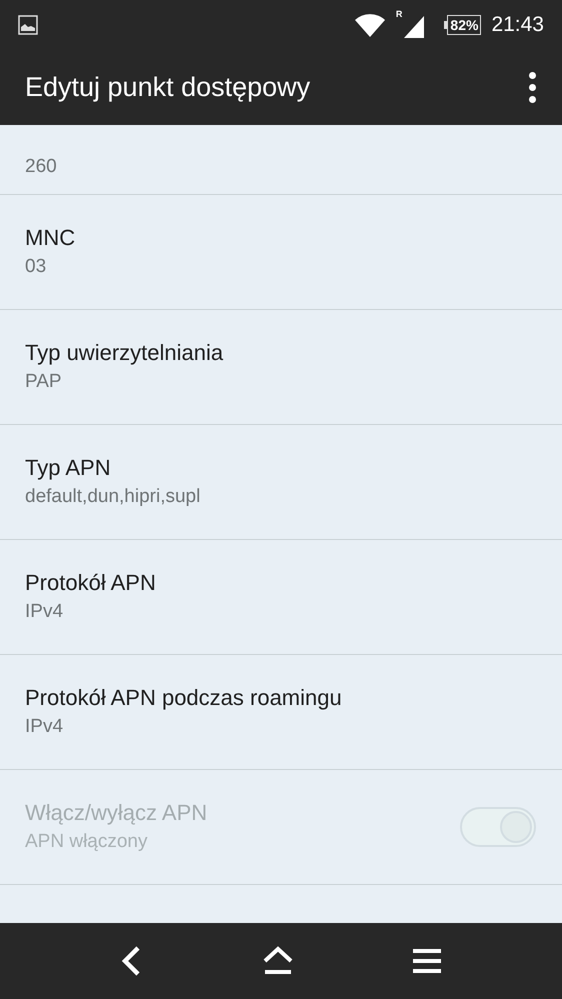 This screenshot has width=562, height=999. What do you see at coordinates (116, 813) in the screenshot?
I see `setting-title: Włącz/wyłącz APN` at bounding box center [116, 813].